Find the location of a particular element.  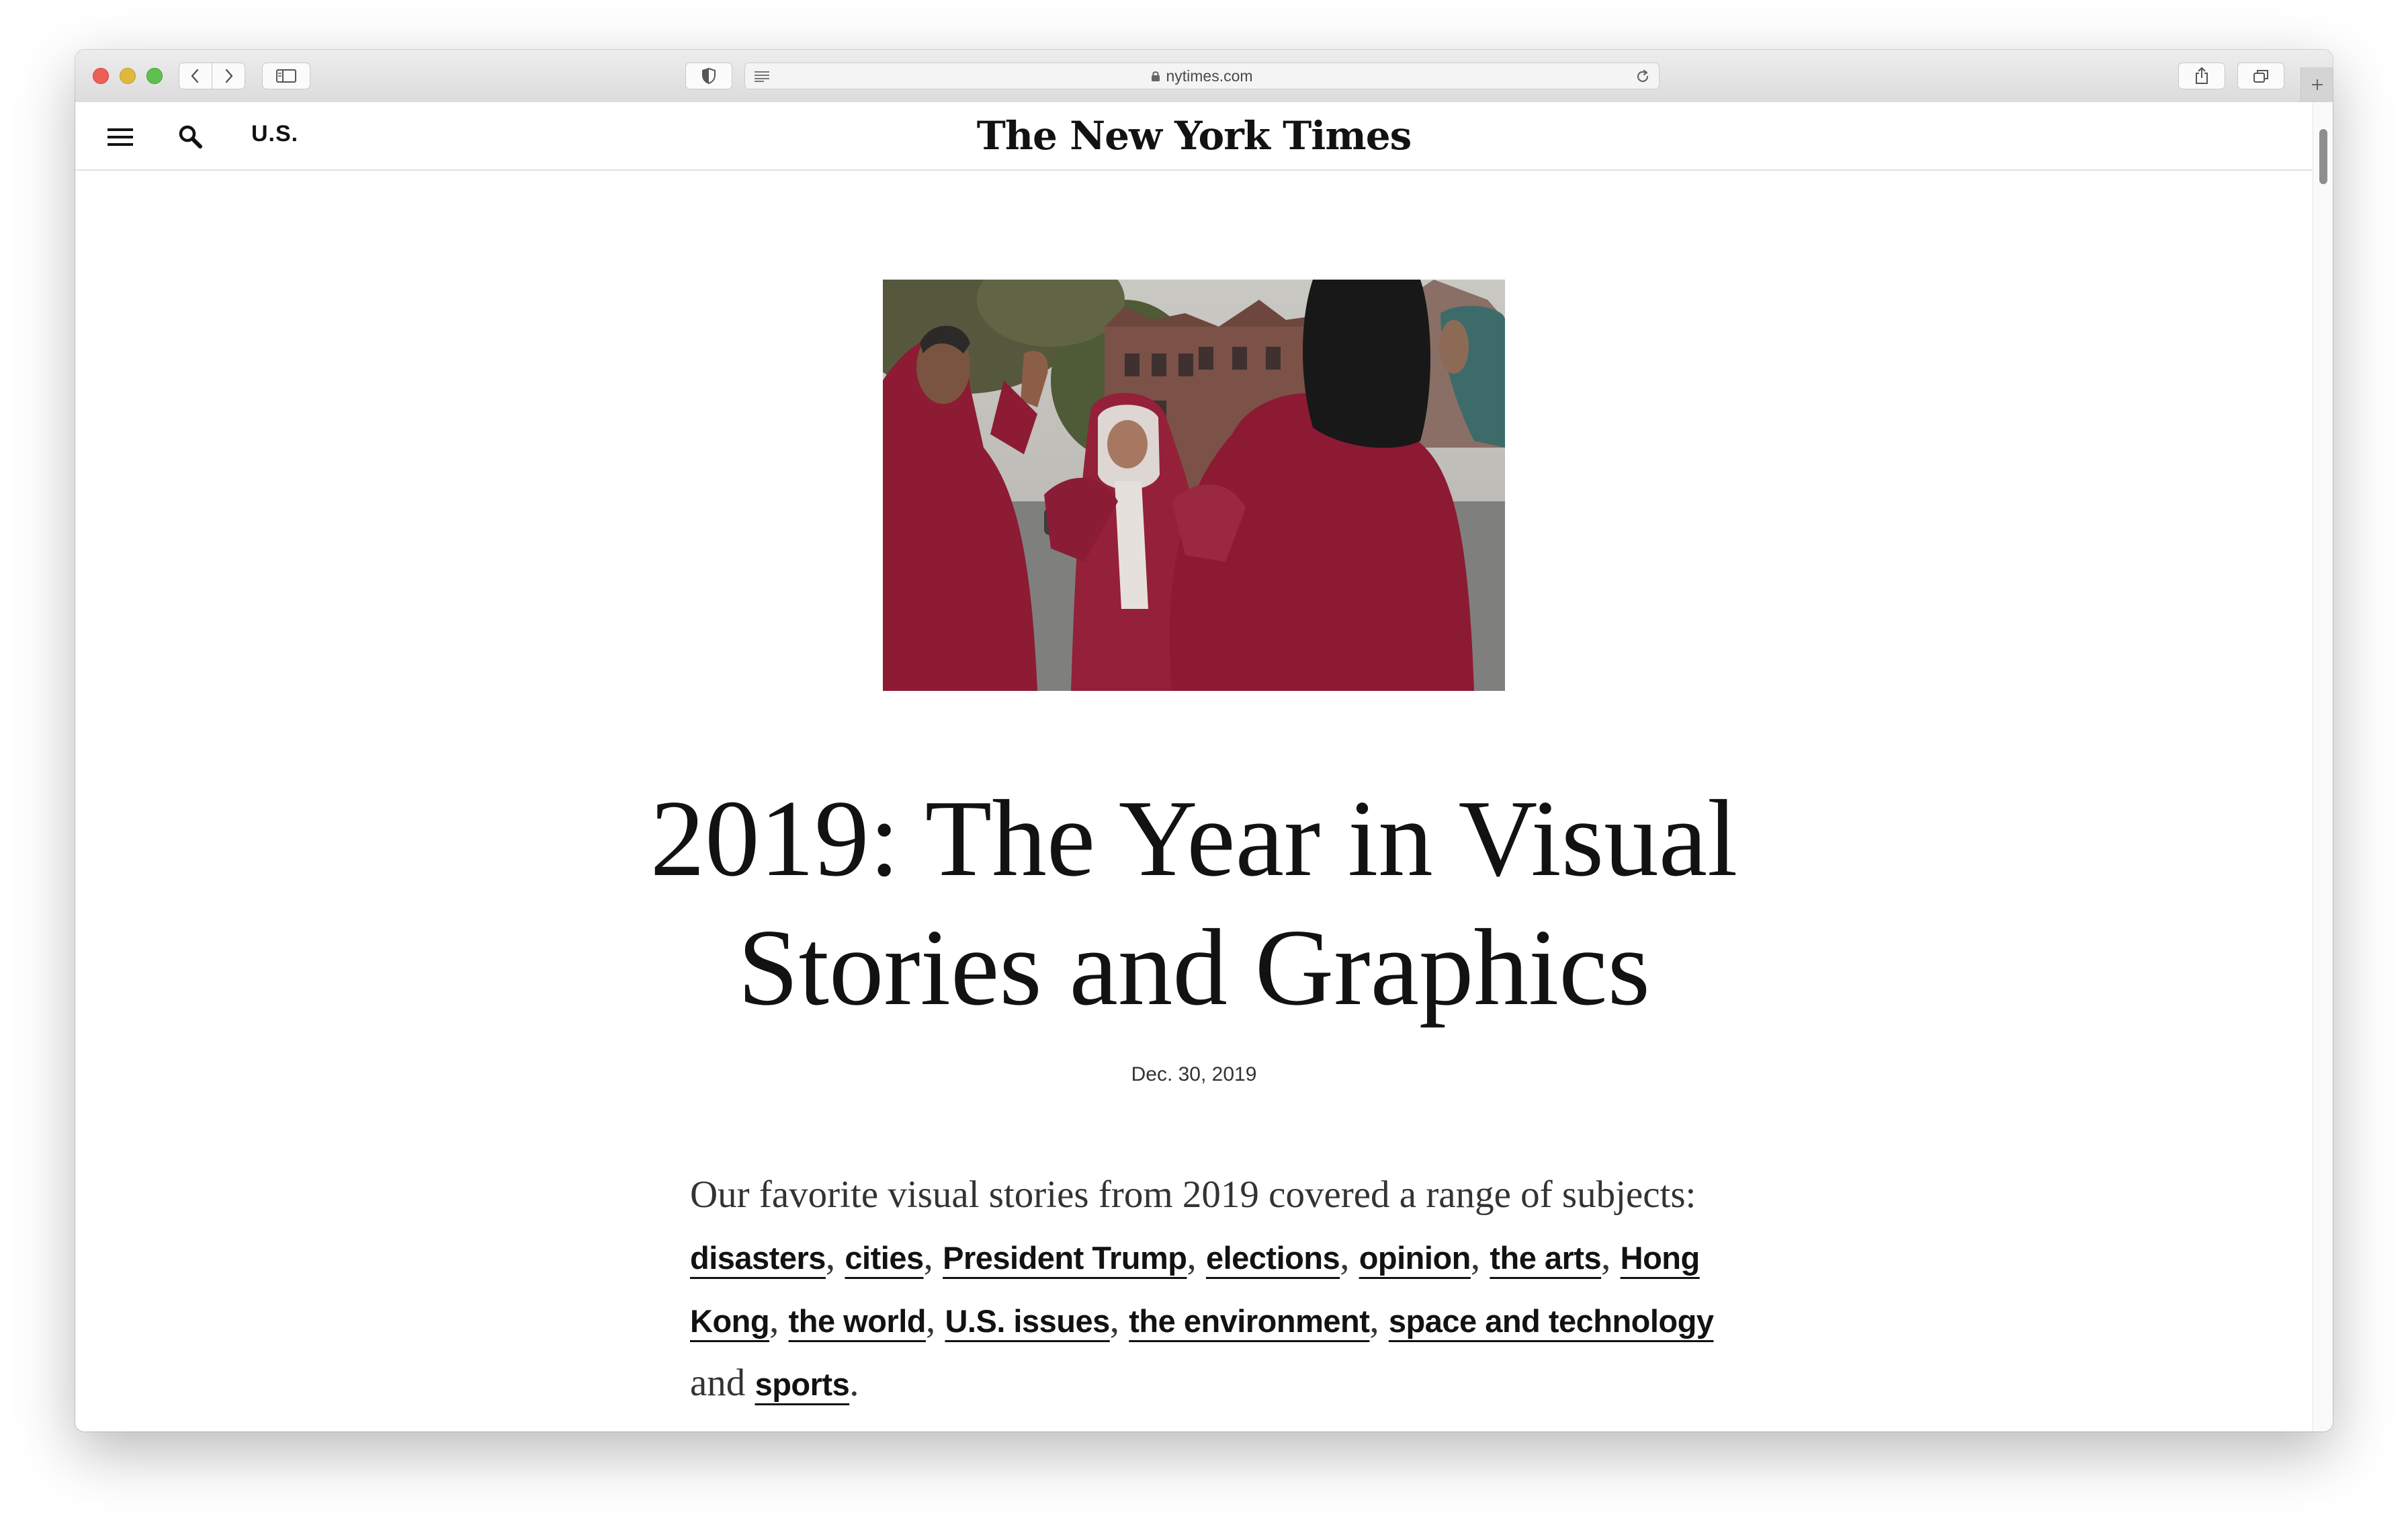

url-text: nytimes.com is located at coordinates (1209, 76).